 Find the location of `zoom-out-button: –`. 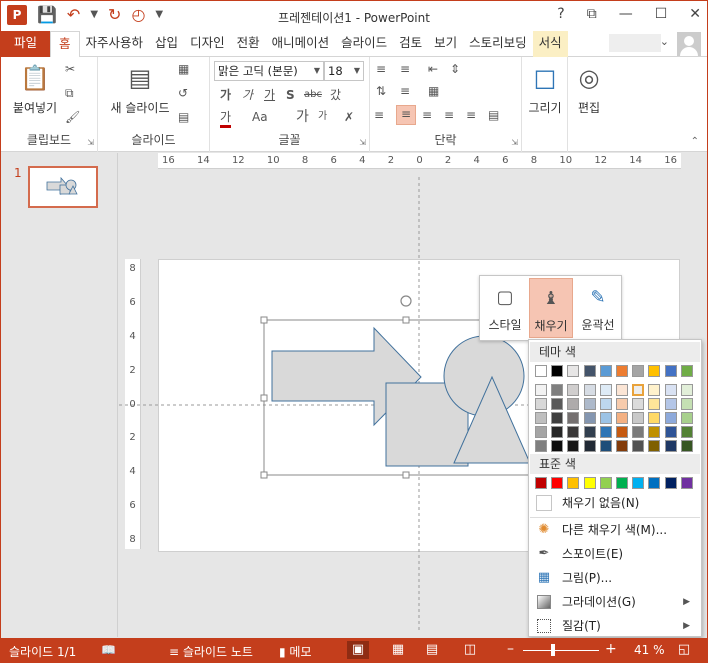

zoom-out-button: – is located at coordinates (510, 649).